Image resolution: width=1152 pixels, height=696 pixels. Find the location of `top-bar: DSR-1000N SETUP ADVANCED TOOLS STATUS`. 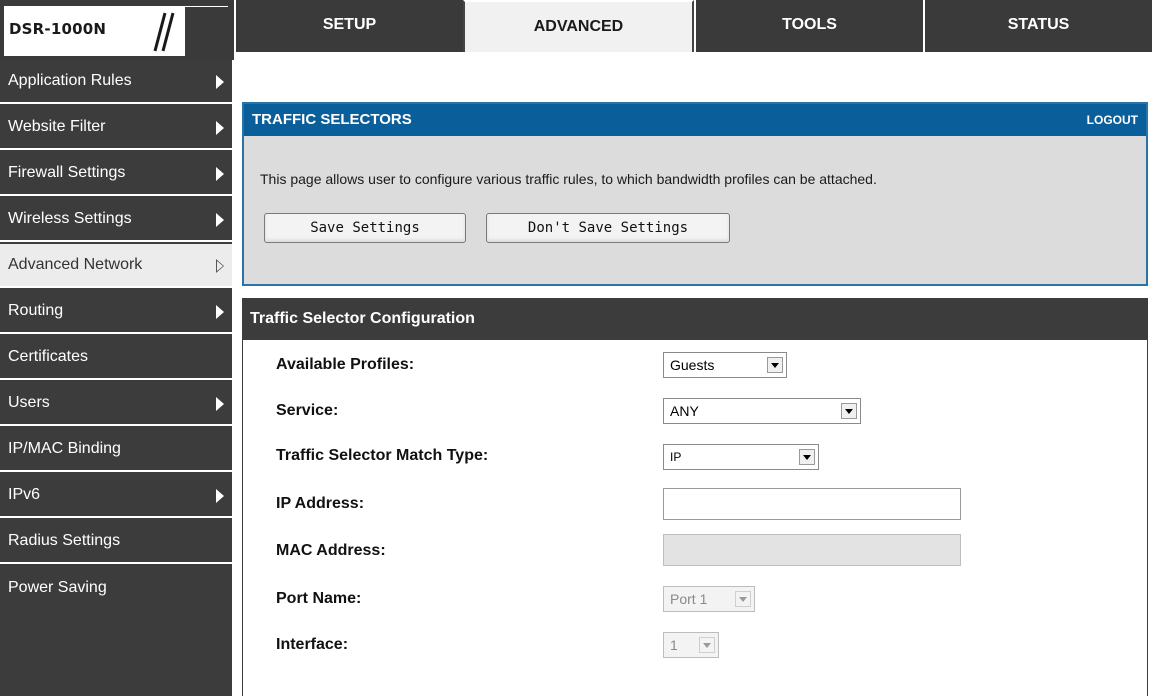

top-bar: DSR-1000N SETUP ADVANCED TOOLS STATUS is located at coordinates (576, 30).